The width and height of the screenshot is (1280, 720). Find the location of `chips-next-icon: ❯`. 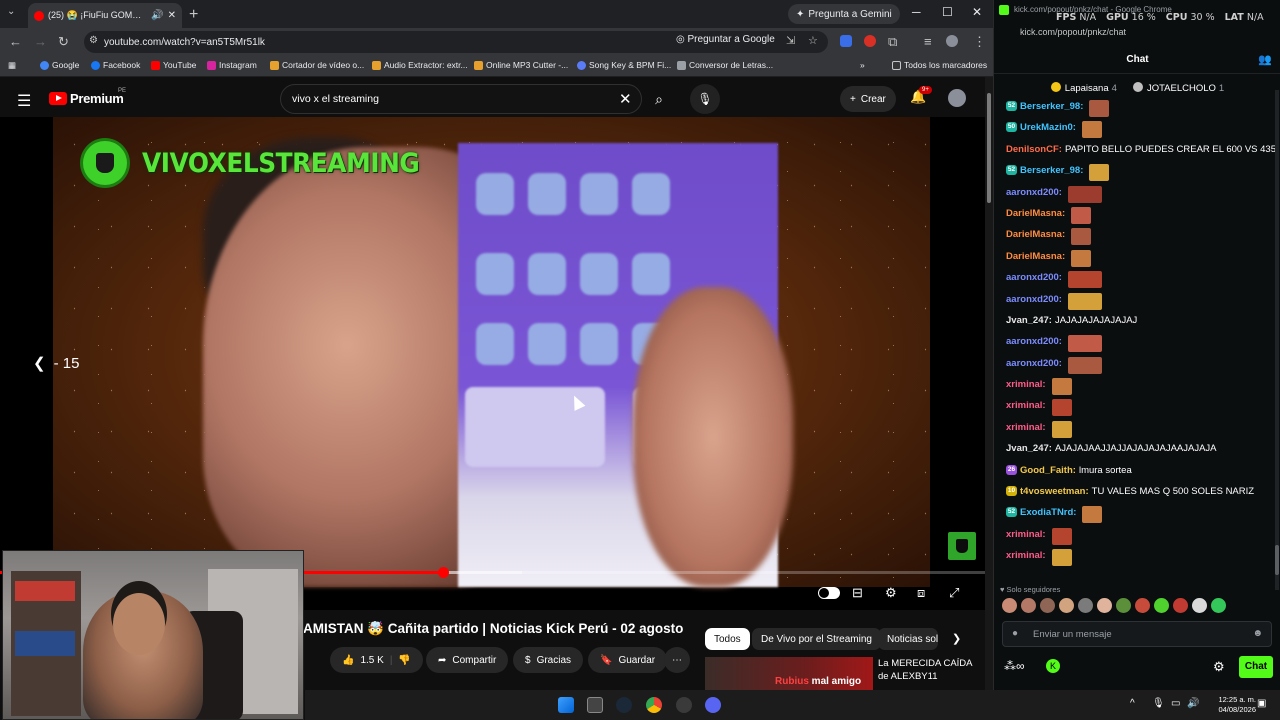

chips-next-icon: ❯ is located at coordinates (956, 638).